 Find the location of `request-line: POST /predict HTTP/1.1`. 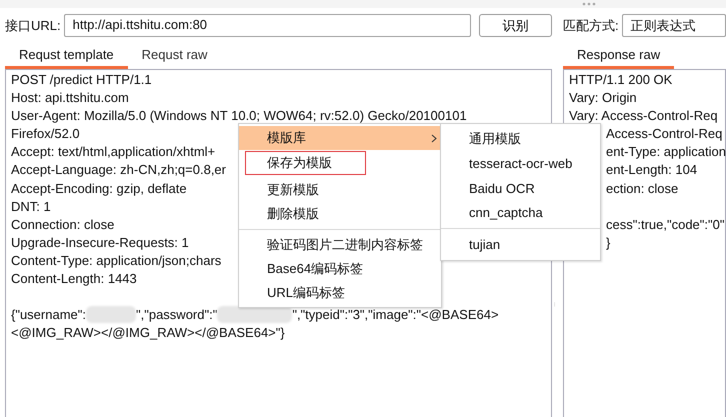

request-line: POST /predict HTTP/1.1 is located at coordinates (81, 79).